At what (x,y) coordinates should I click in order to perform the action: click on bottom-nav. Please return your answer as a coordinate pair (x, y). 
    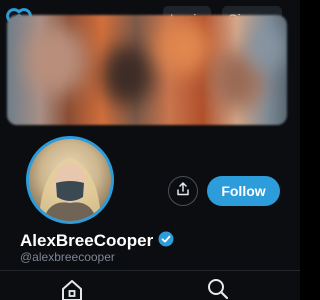
    Looking at the image, I should click on (150, 285).